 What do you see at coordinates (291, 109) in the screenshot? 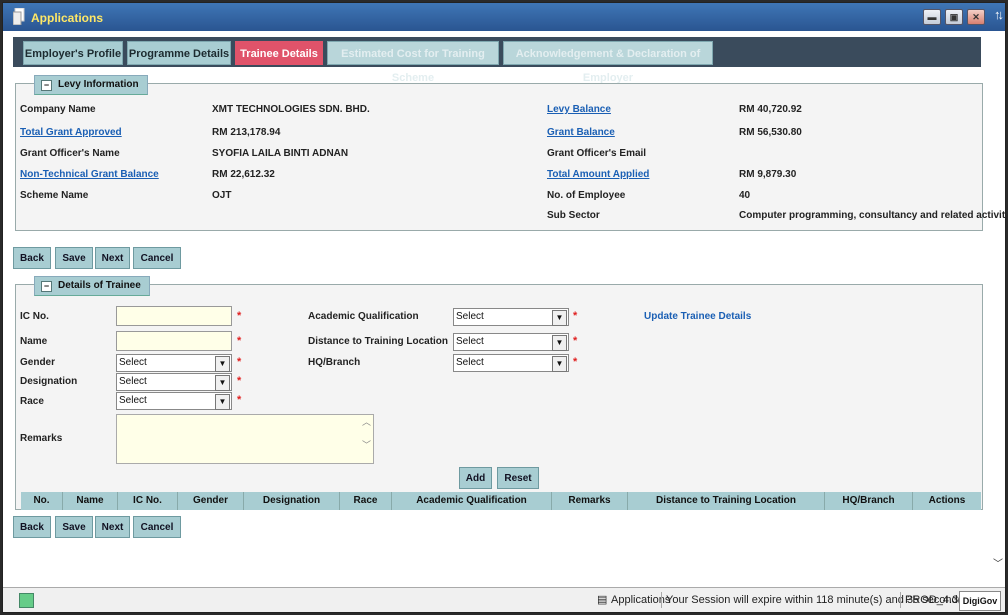
I see `company-name-value: XMT TECHNOLOGIES SDN. BHD.` at bounding box center [291, 109].